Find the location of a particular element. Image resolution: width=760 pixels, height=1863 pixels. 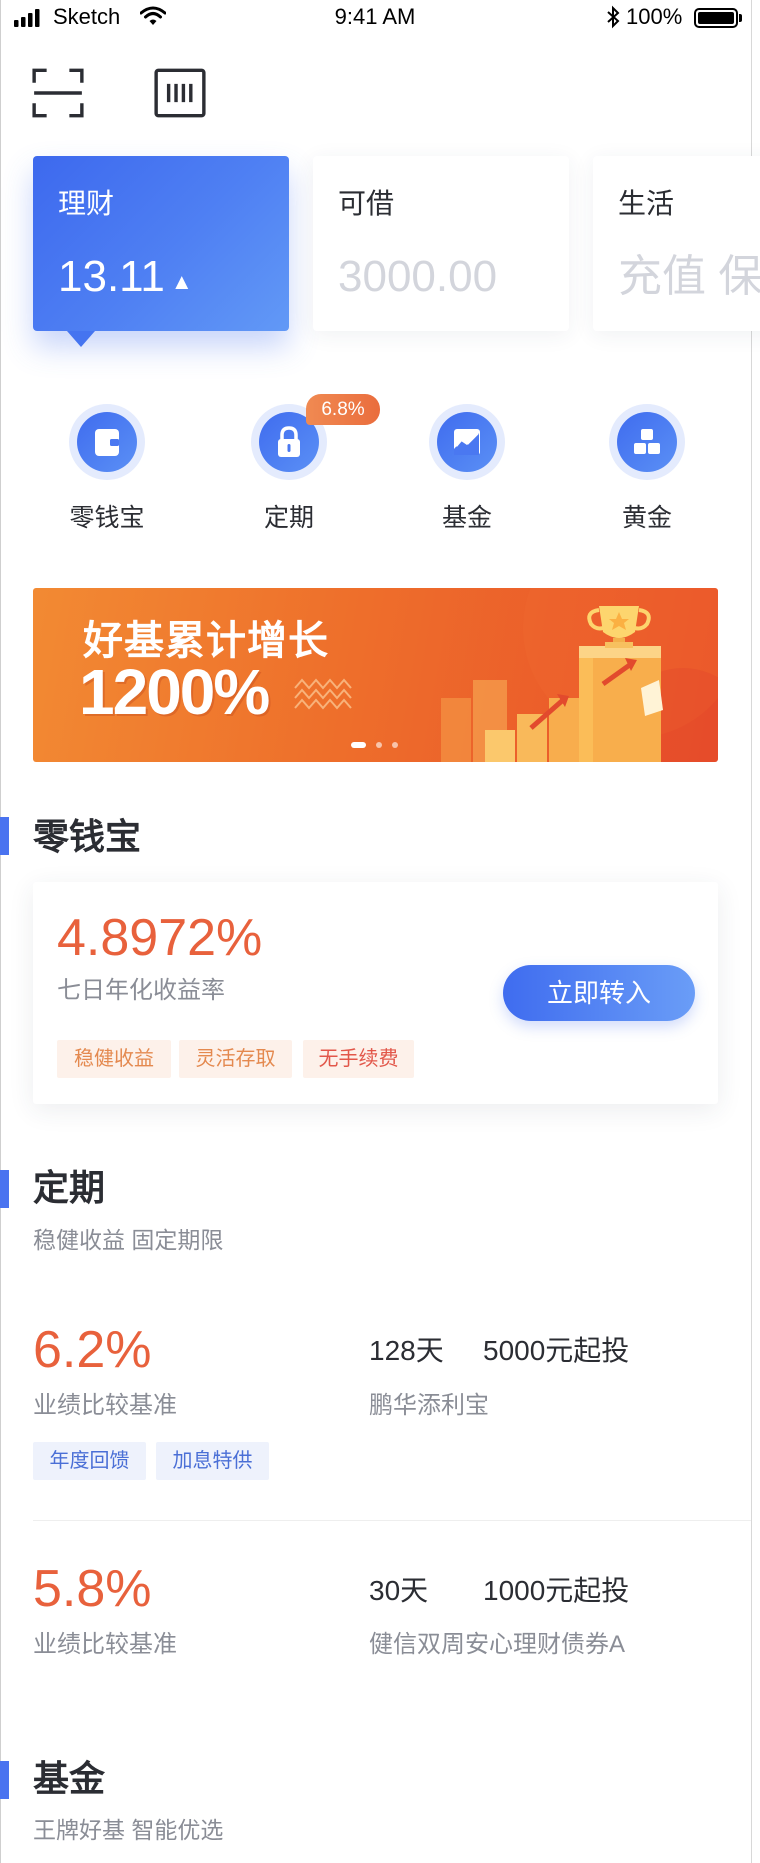

account-card-value: 充值 保险 is located at coordinates (689, 276).